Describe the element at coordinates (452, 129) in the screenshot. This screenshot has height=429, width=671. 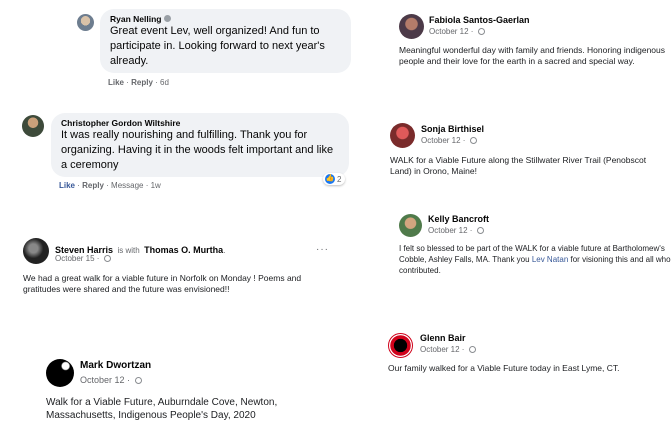
I see `author-name: Sonja Birthisel` at that location.